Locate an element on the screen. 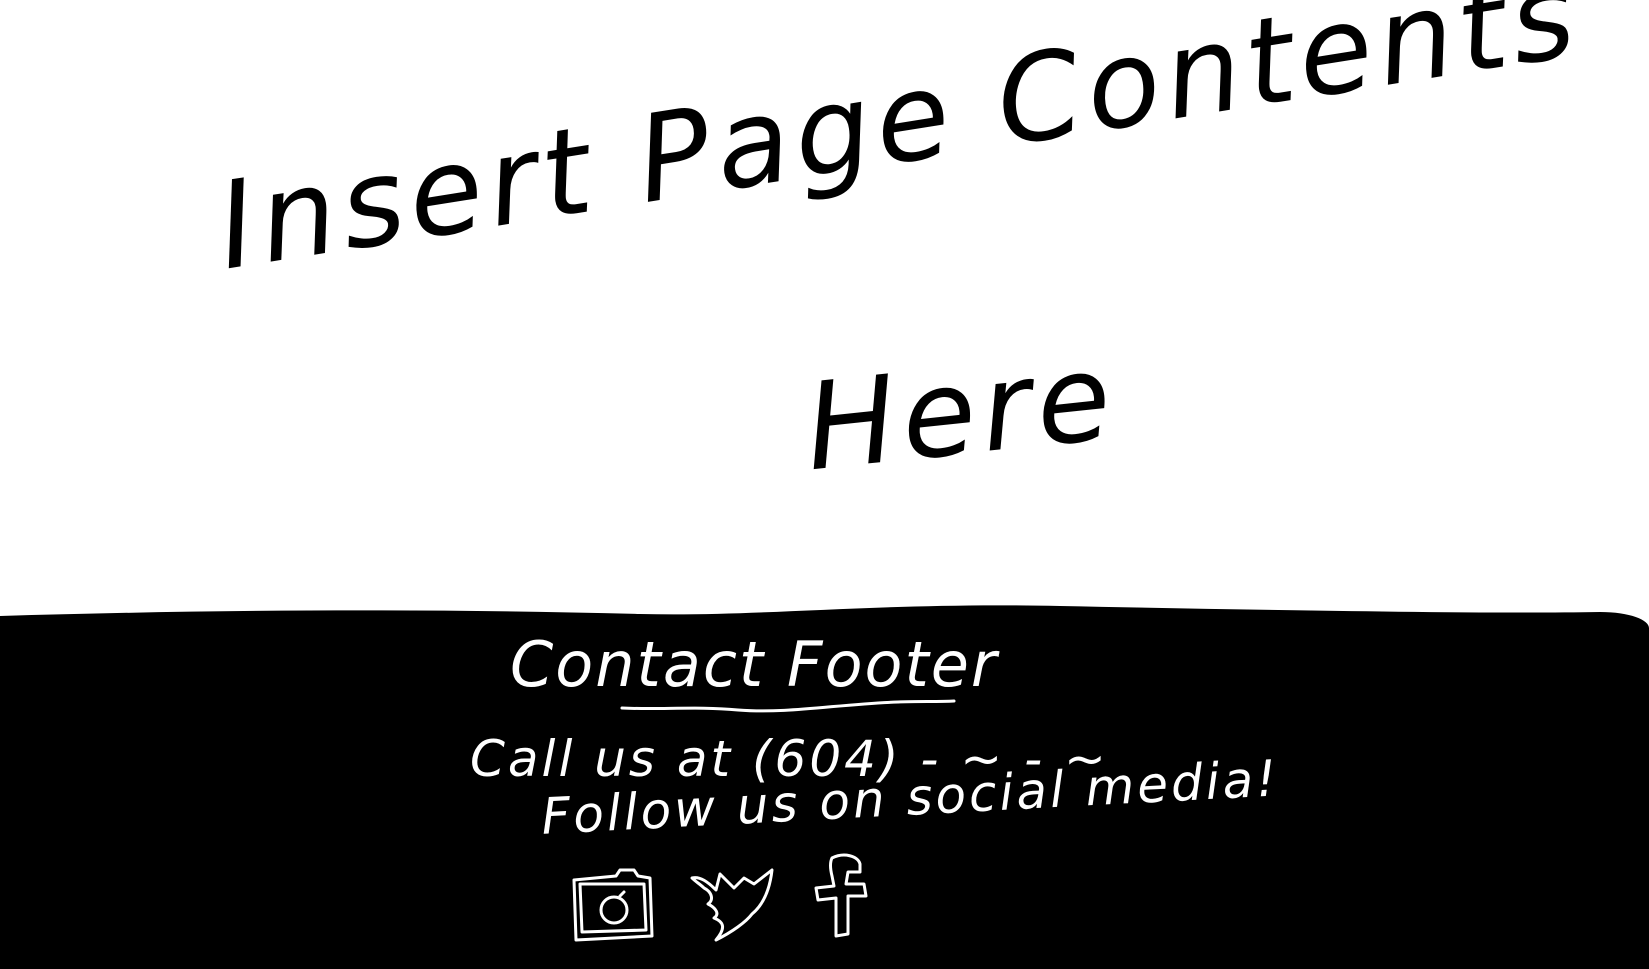 The height and width of the screenshot is (969, 1649). facebook-icon is located at coordinates (840, 898).